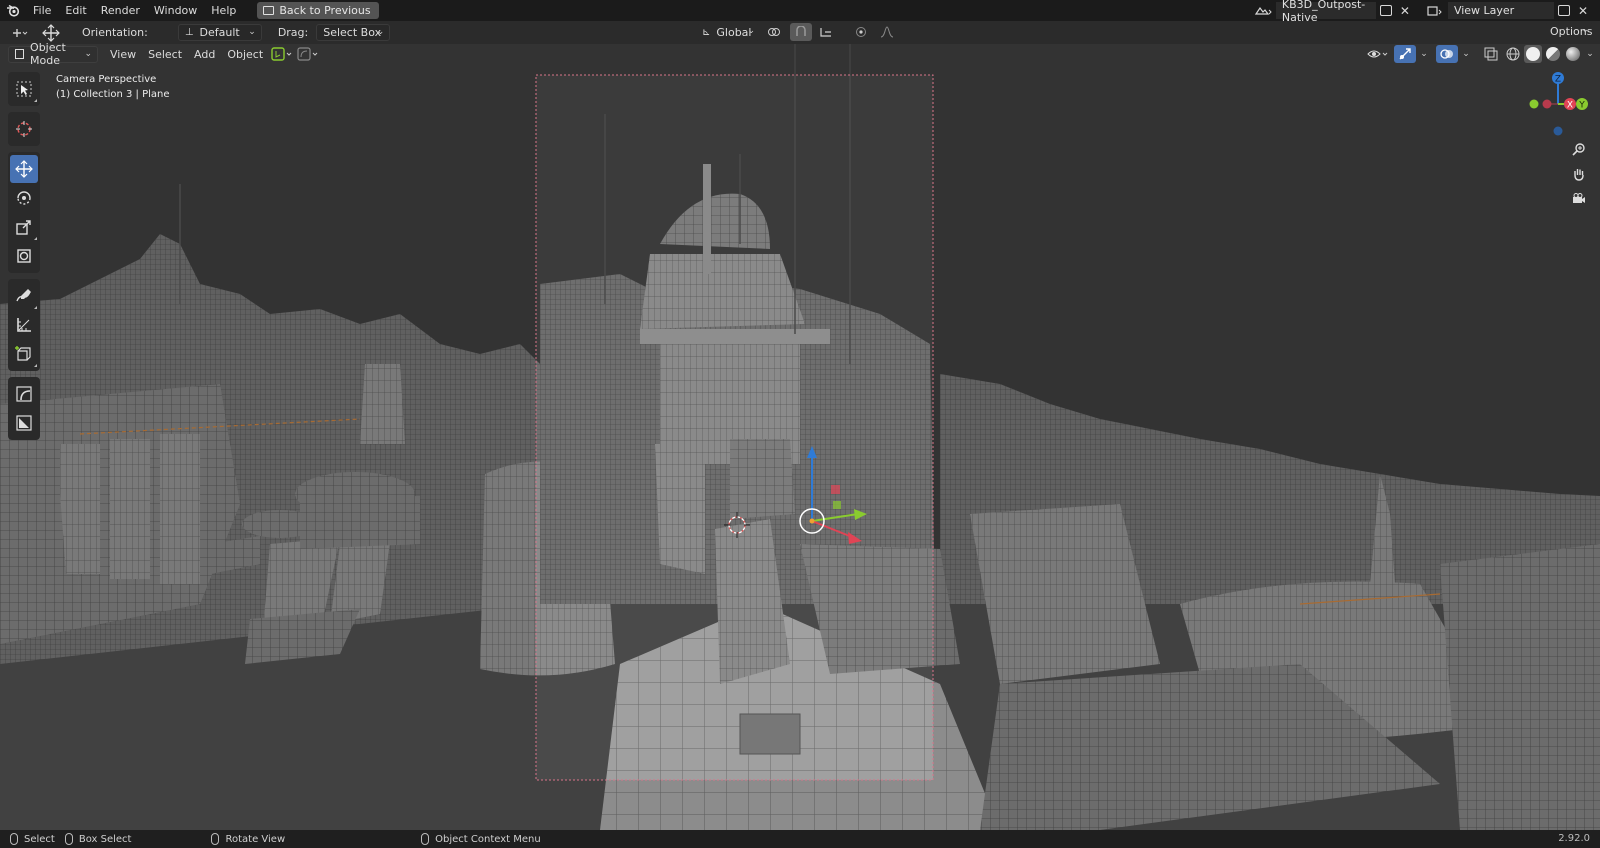  Describe the element at coordinates (734, 32) in the screenshot. I see `transform-orientation-value: Global` at that location.